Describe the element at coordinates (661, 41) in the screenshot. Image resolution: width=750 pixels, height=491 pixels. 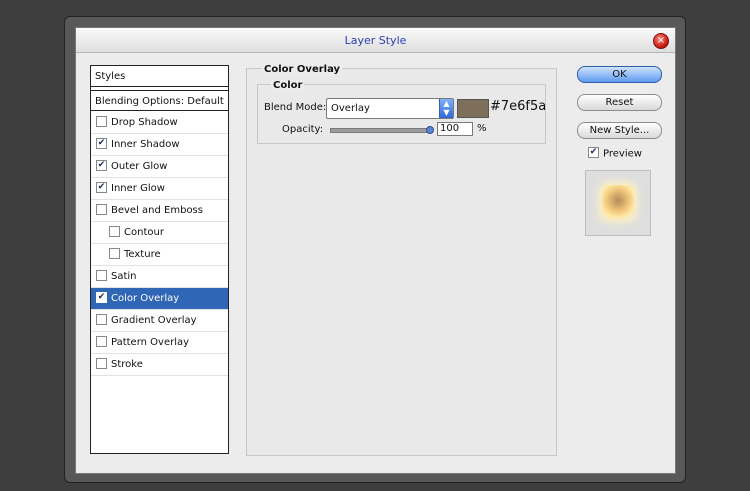
I see `close-icon: ×` at that location.